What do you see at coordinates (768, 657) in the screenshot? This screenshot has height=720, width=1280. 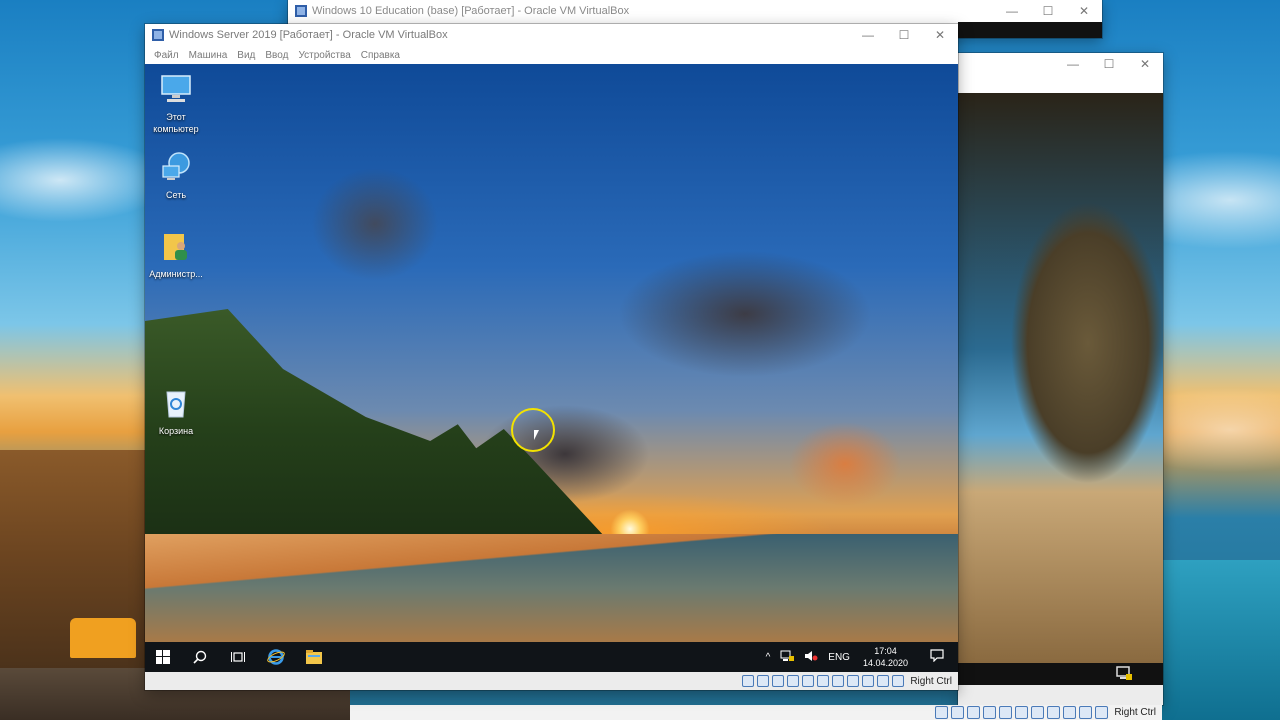 I see `show-hidden-icons-button: ^` at bounding box center [768, 657].